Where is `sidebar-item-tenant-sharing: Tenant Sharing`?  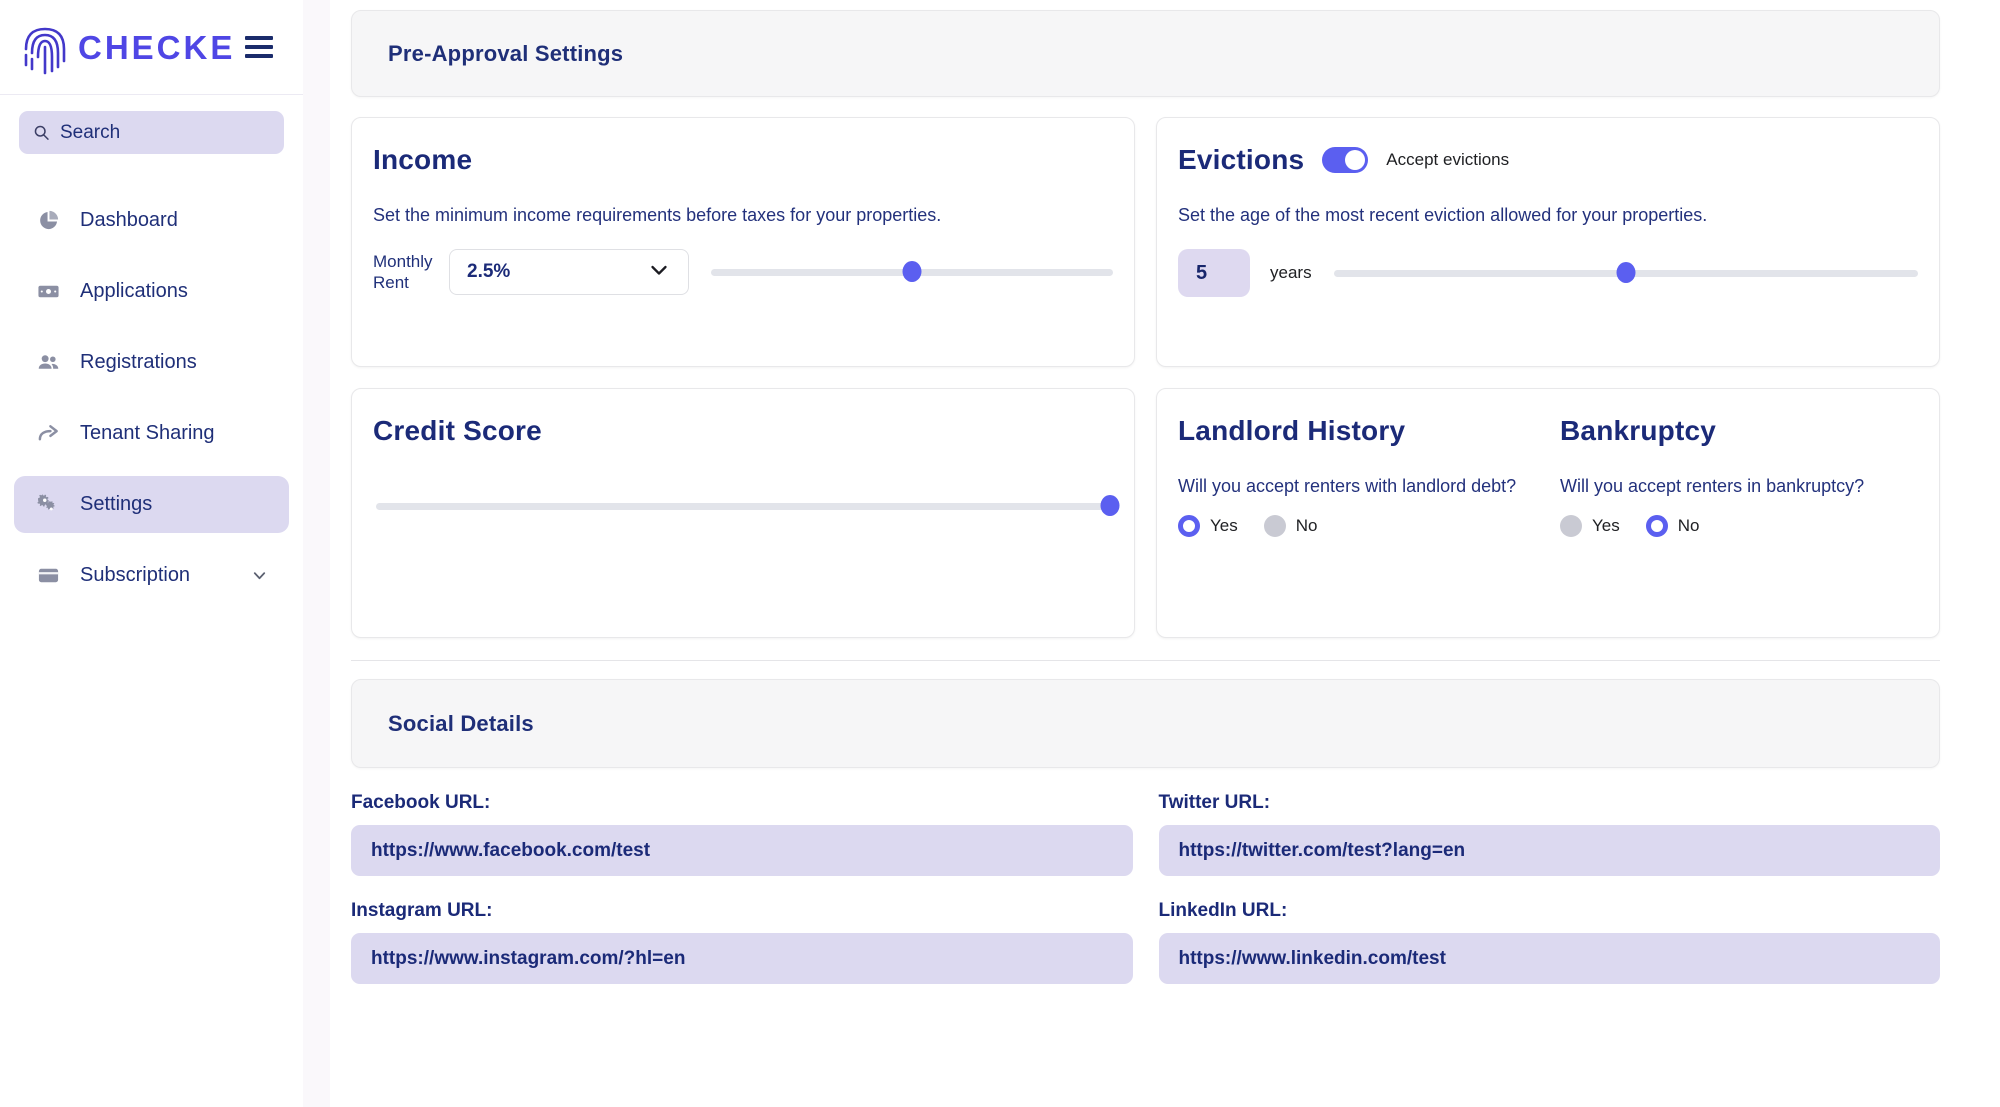
sidebar-item-tenant-sharing: Tenant Sharing is located at coordinates (151, 433).